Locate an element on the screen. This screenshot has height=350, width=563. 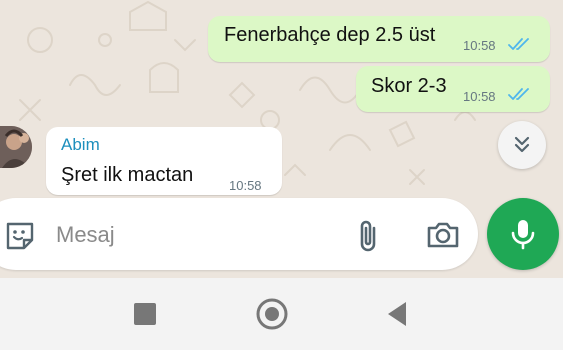
double-chevron-down-icon is located at coordinates (522, 144).